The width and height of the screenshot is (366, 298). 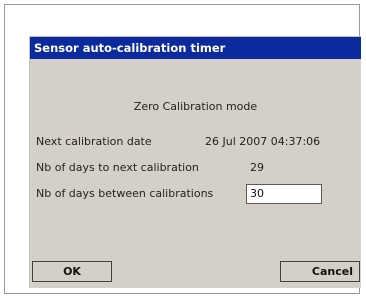 What do you see at coordinates (257, 167) in the screenshot?
I see `days-to-next-calibration-value: 29` at bounding box center [257, 167].